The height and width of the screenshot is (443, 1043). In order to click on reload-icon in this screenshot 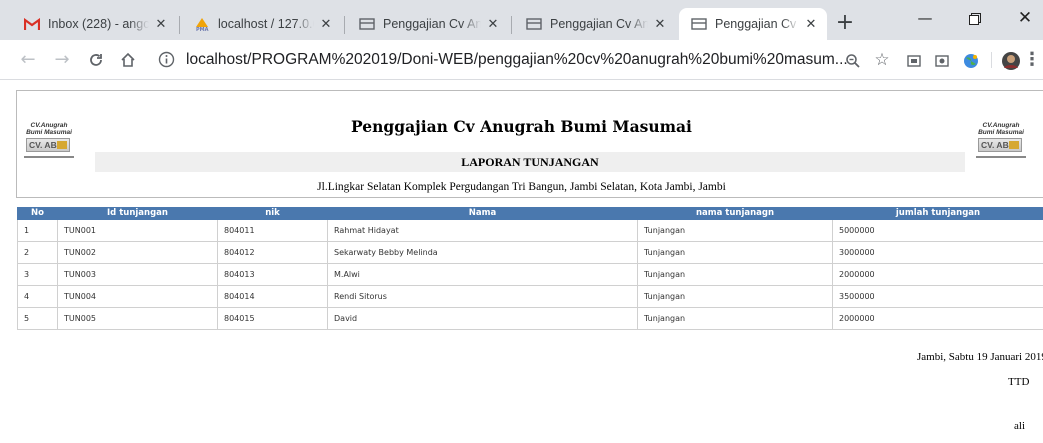, I will do `click(96, 60)`.